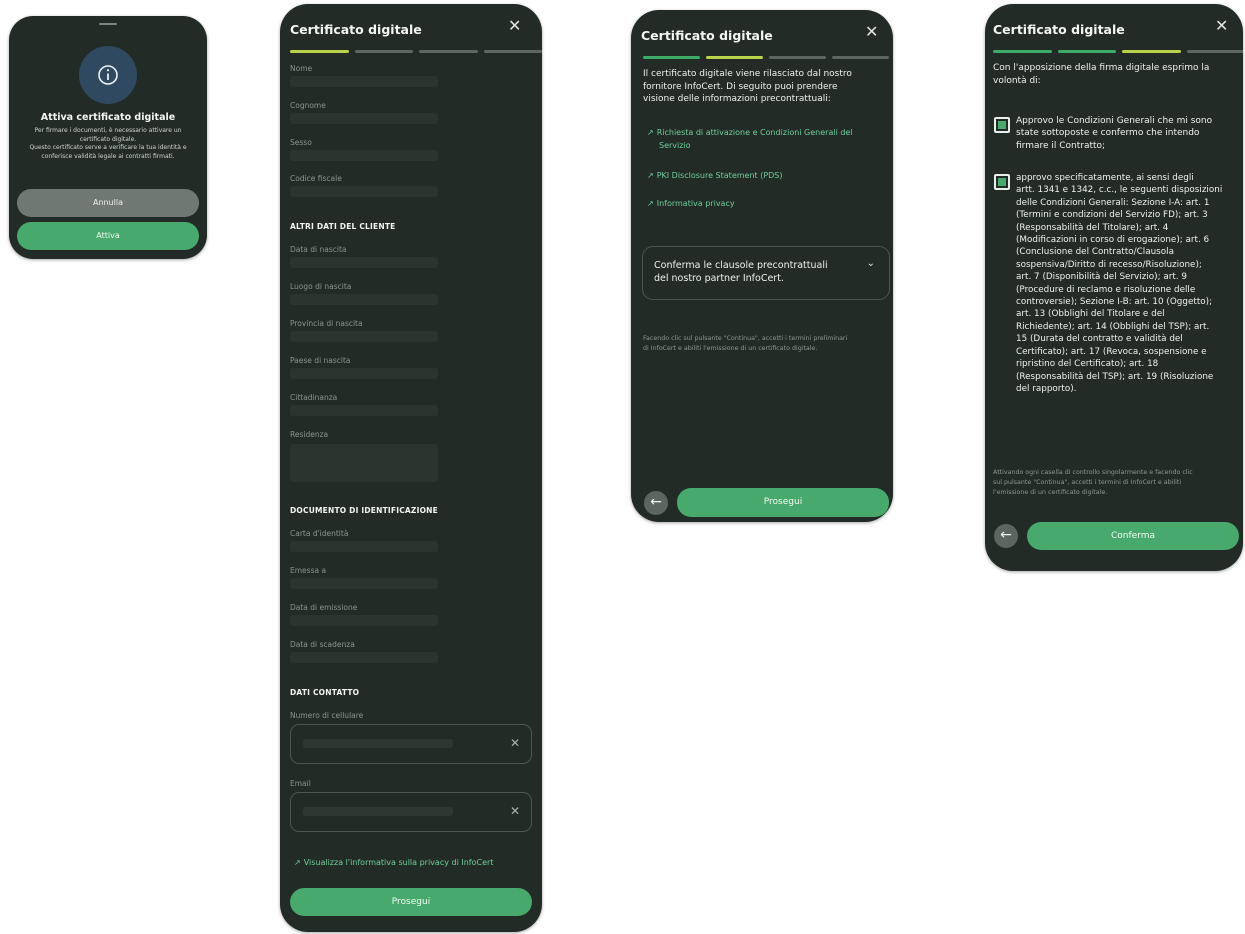  What do you see at coordinates (378, 743) in the screenshot?
I see `phone-input-value` at bounding box center [378, 743].